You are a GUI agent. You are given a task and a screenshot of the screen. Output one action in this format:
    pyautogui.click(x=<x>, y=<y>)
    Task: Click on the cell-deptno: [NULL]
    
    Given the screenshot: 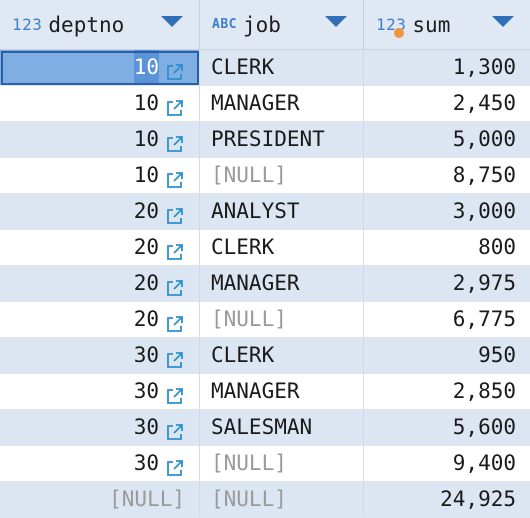 What is the action you would take?
    pyautogui.click(x=100, y=500)
    